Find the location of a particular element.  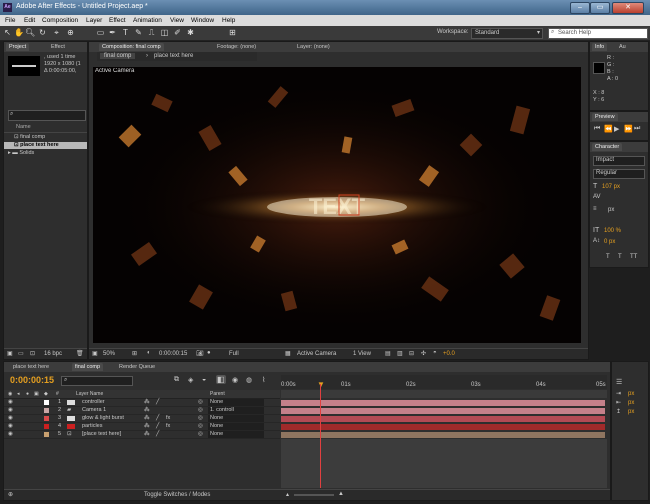

layer-name: Camera 1 is located at coordinates (94, 410).